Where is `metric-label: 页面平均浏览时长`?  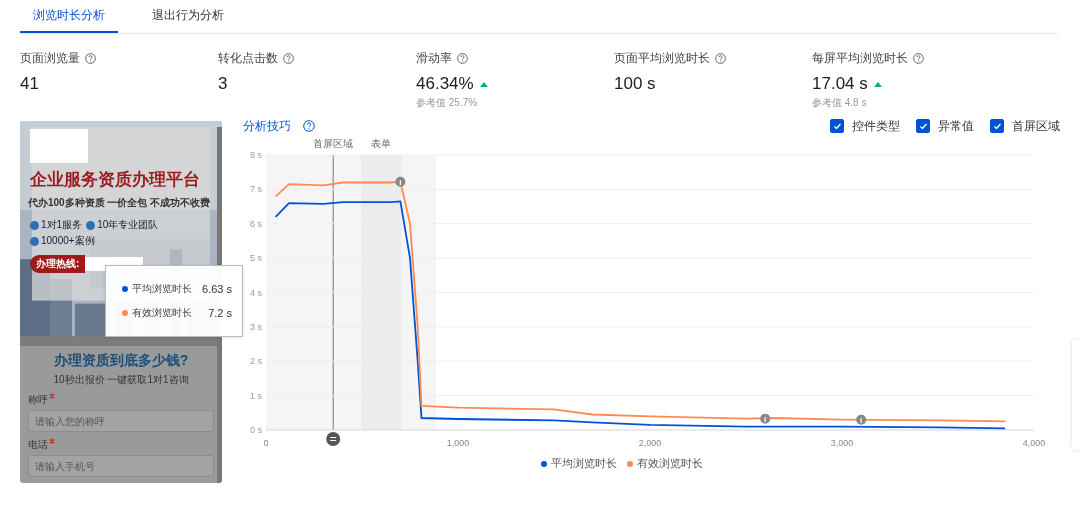 metric-label: 页面平均浏览时长 is located at coordinates (662, 58).